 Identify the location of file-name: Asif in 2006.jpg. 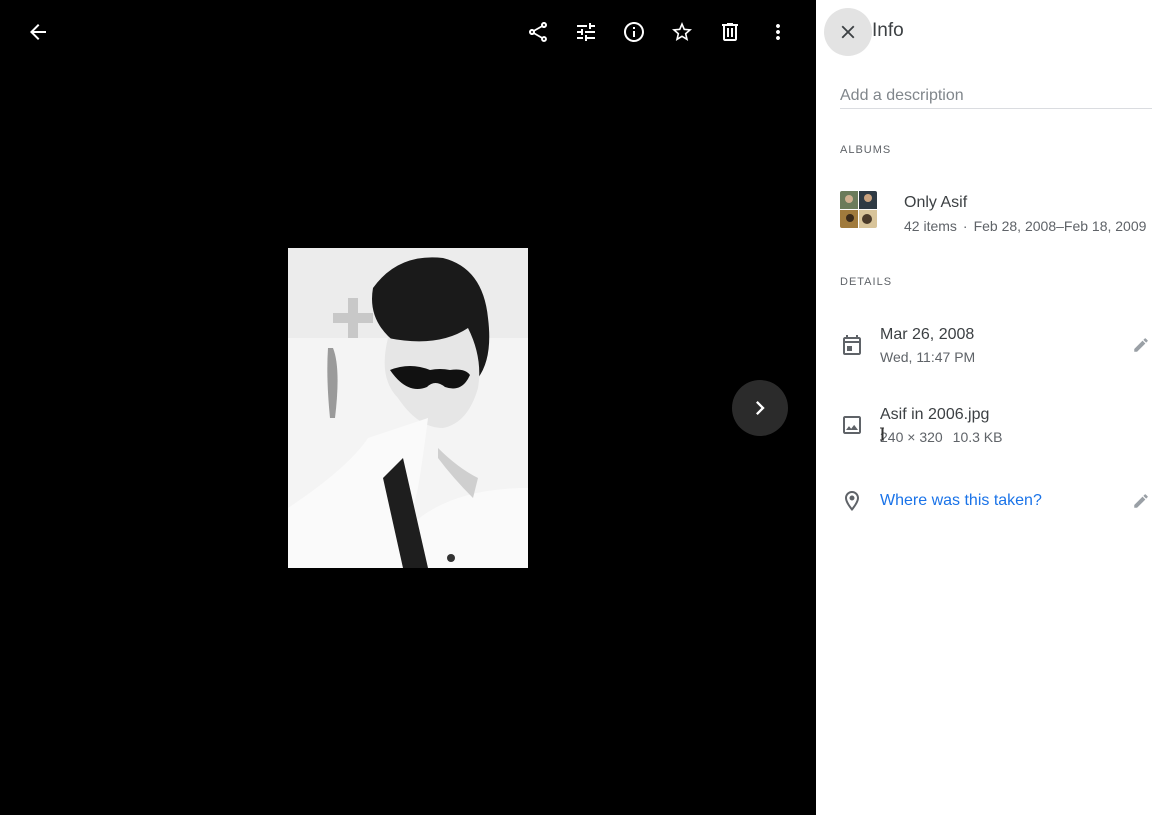
(935, 414).